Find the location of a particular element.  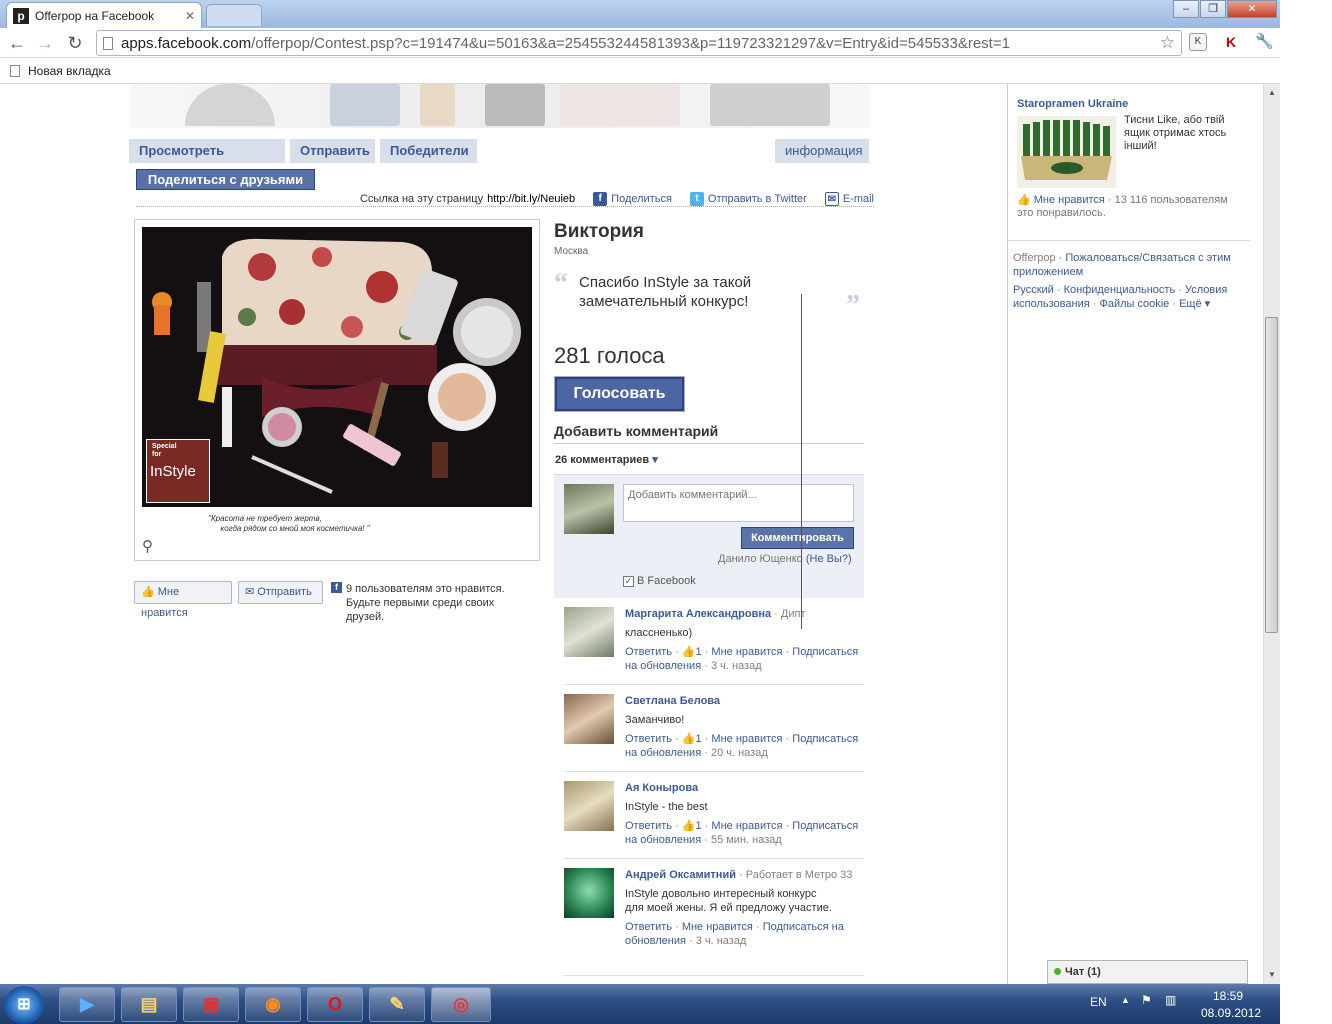

share-email-link: E-mail is located at coordinates (858, 199).